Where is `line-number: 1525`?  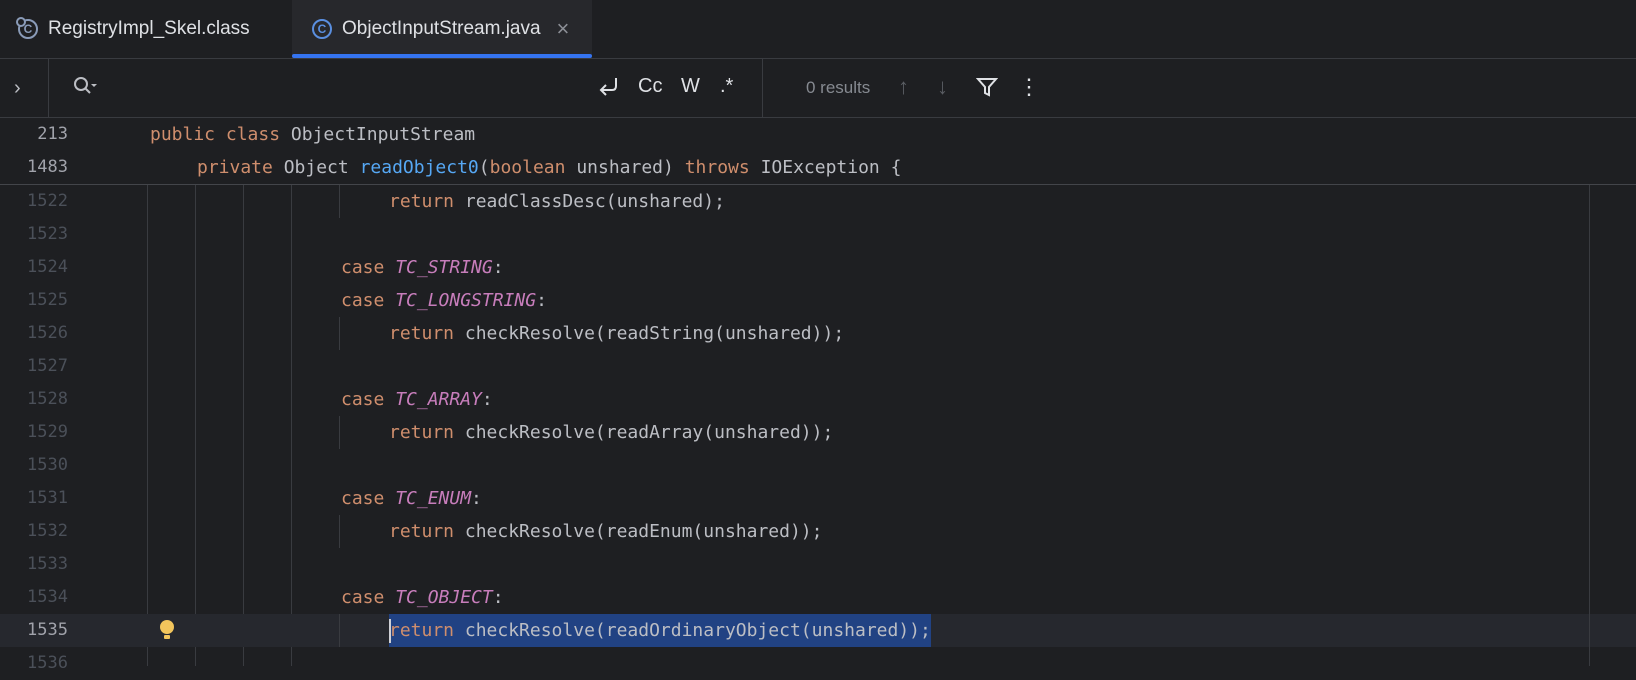 line-number: 1525 is located at coordinates (47, 300).